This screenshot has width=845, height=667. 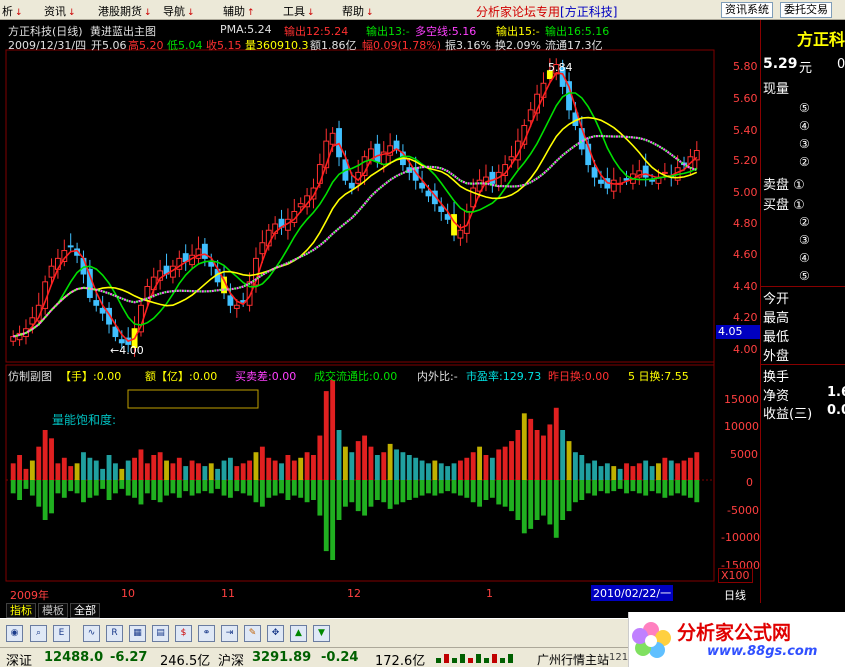 What do you see at coordinates (776, 89) in the screenshot?
I see `label-current-vol: 现量` at bounding box center [776, 89].